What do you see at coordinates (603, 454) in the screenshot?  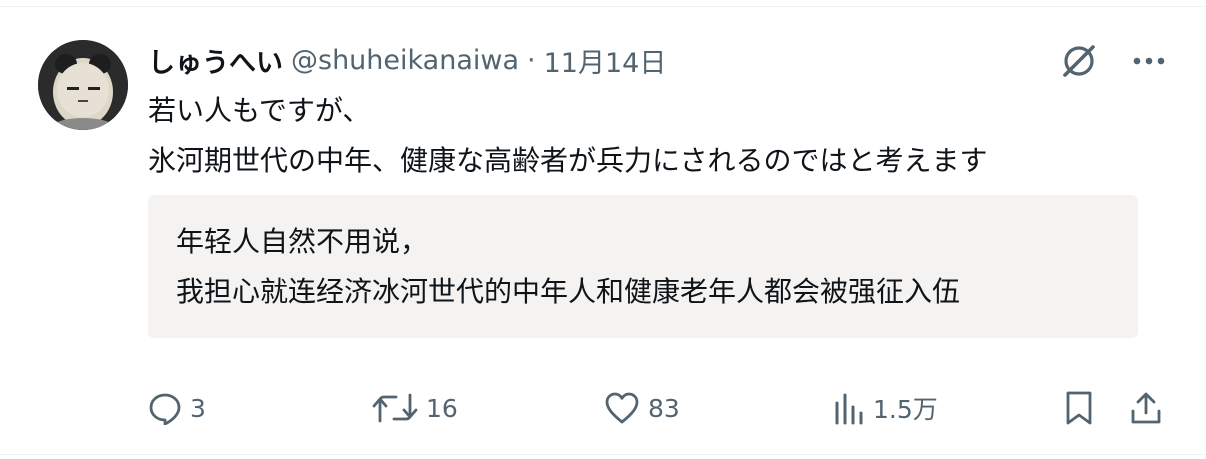 I see `bottom-divider` at bounding box center [603, 454].